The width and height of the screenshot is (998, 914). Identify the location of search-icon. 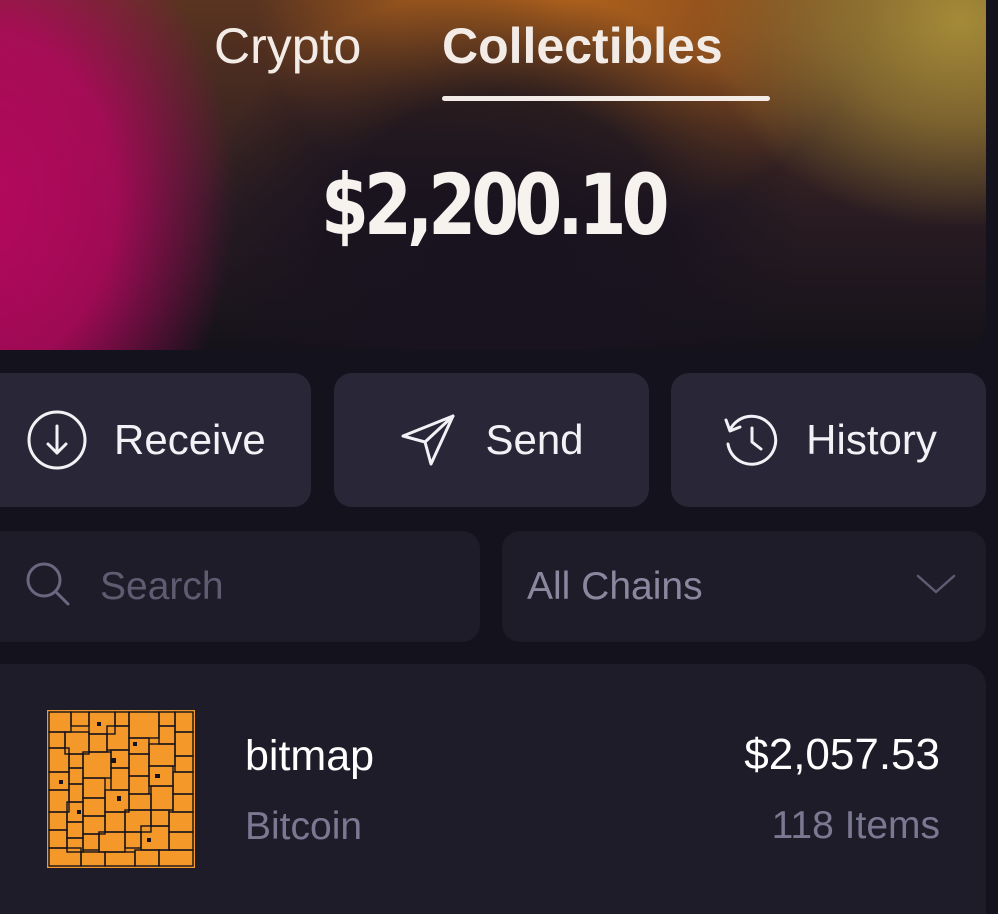
(48, 586).